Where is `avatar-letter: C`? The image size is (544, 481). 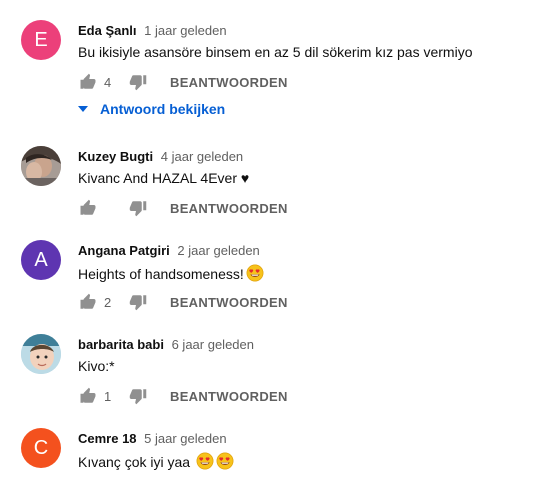
avatar-letter: C is located at coordinates (41, 447).